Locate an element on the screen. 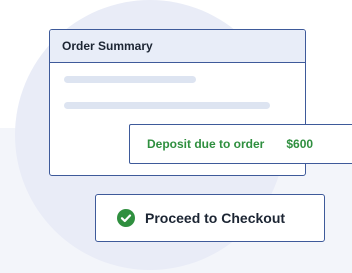 The height and width of the screenshot is (273, 352). deposit-due-box: Deposit due to order $600 is located at coordinates (240, 144).